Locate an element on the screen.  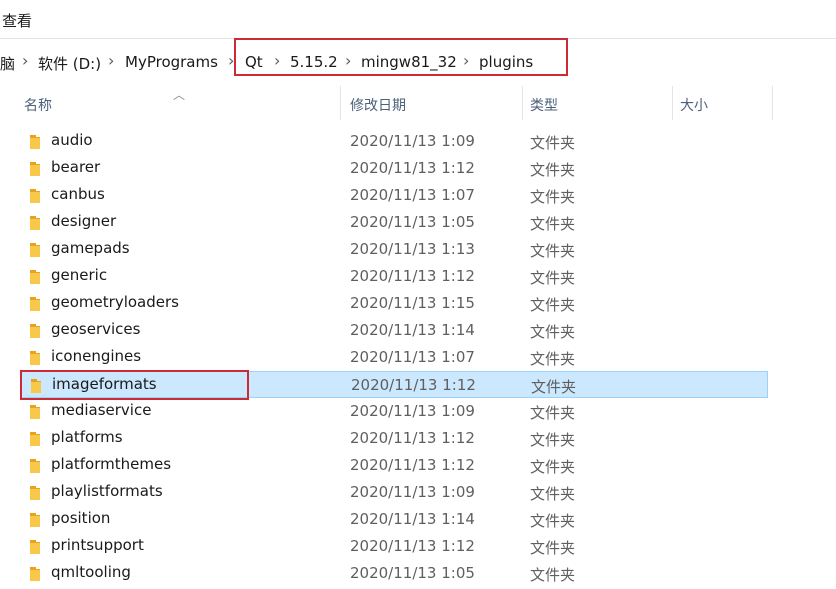
file-name: geometryloaders is located at coordinates (115, 302).